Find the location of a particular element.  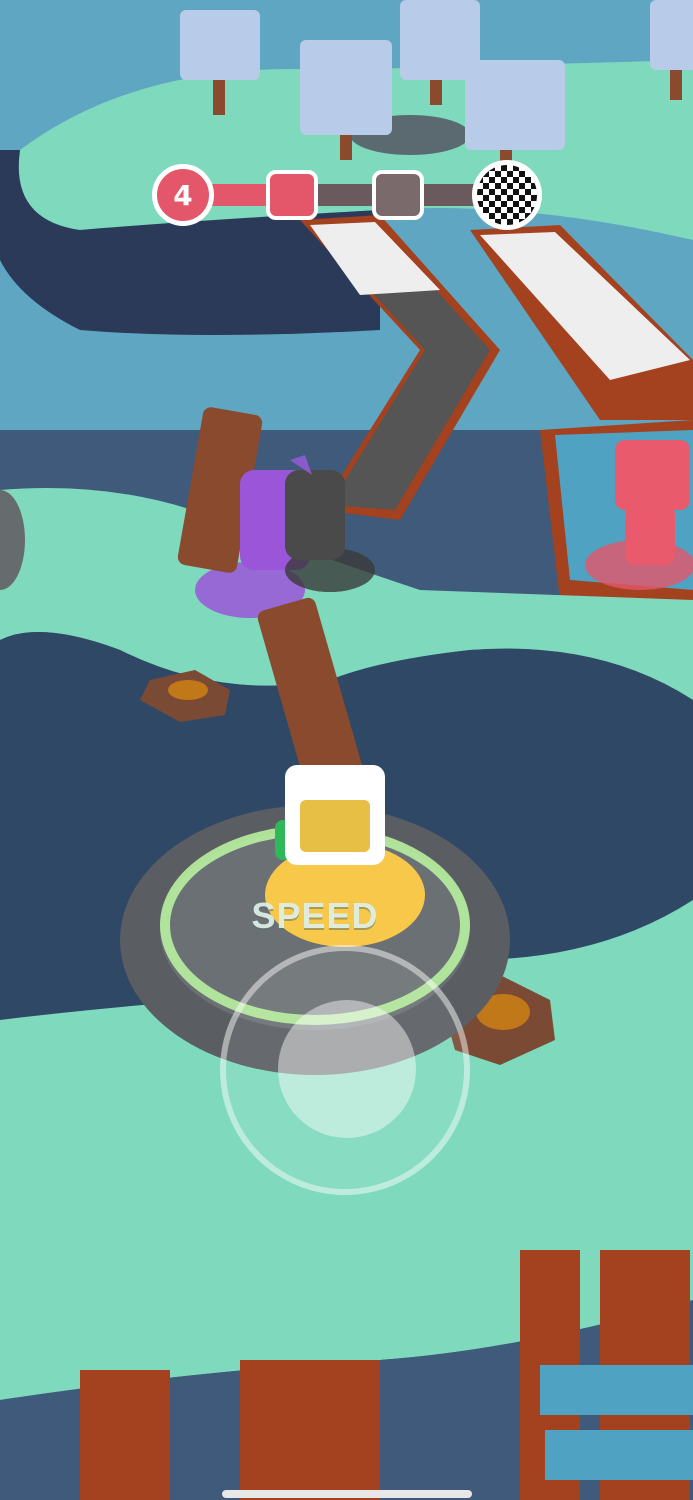

level-progress-bar: 4 is located at coordinates (348, 195).